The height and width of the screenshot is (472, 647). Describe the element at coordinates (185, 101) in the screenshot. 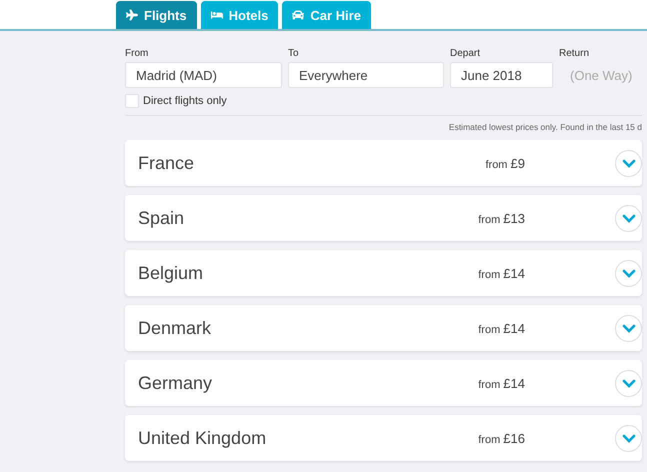

I see `checkbox-label: Direct flights only` at that location.